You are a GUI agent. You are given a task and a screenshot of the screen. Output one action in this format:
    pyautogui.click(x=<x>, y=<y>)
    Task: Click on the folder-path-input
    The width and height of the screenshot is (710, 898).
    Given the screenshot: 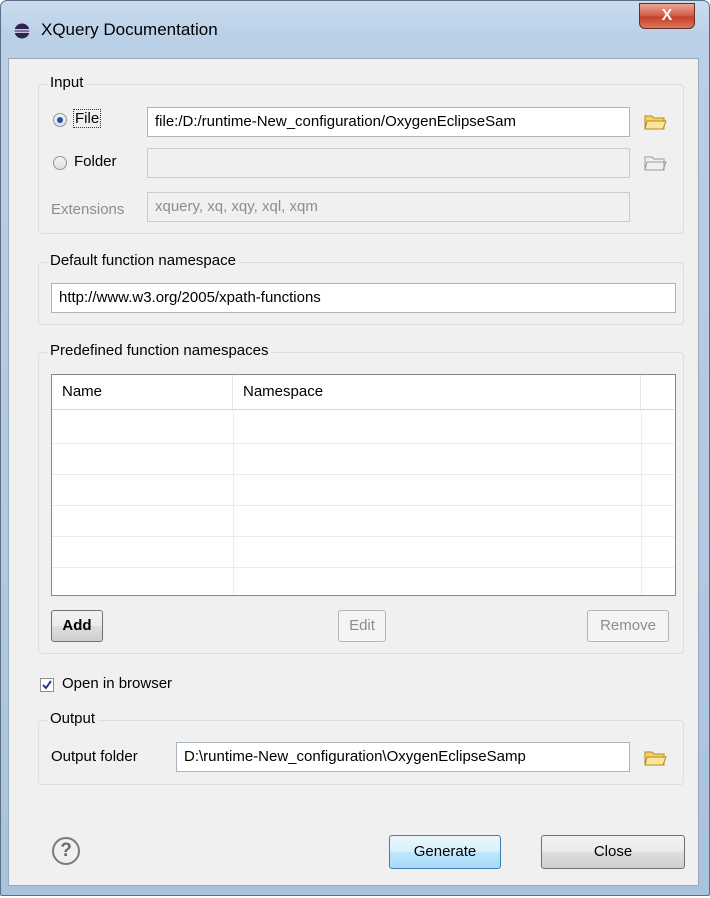 What is the action you would take?
    pyautogui.click(x=388, y=163)
    